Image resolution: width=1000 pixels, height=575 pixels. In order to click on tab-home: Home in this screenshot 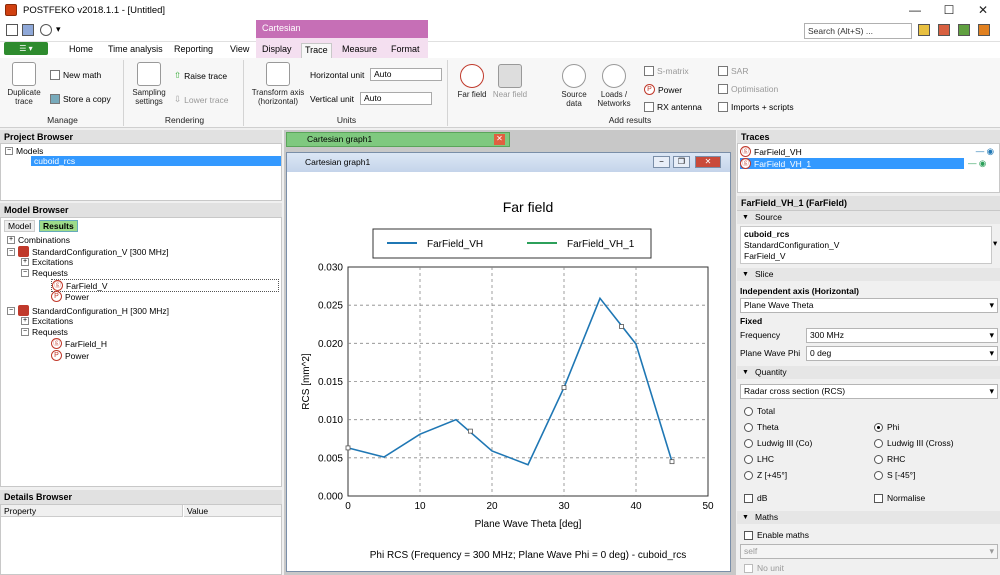, I will do `click(81, 50)`.